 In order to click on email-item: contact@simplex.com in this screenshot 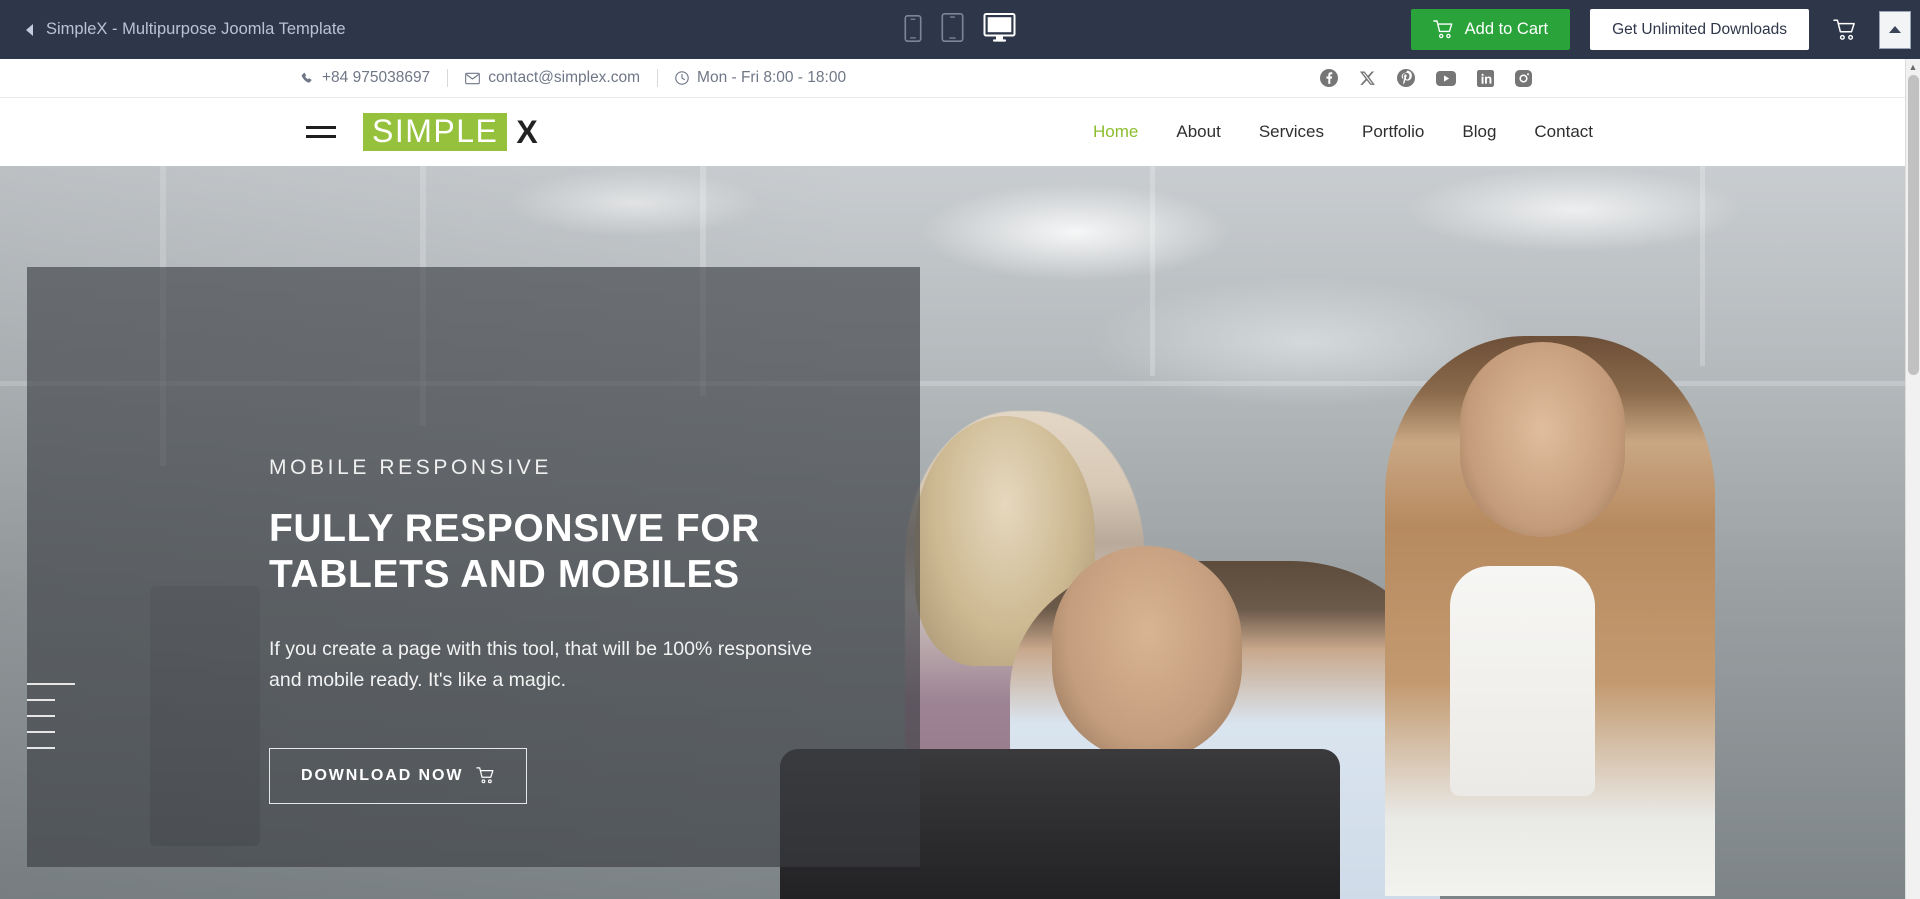, I will do `click(552, 78)`.